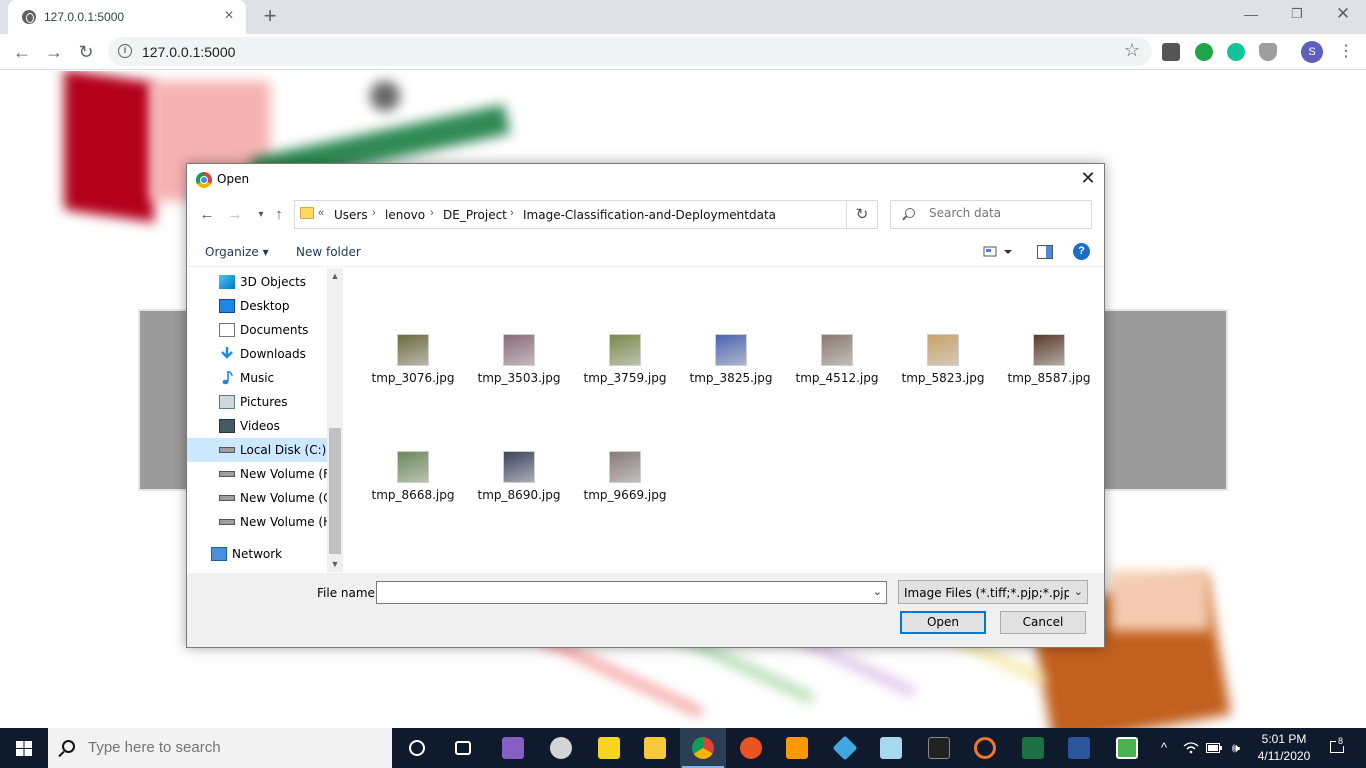 This screenshot has height=768, width=1366. Describe the element at coordinates (24, 748) in the screenshot. I see `start-button` at that location.